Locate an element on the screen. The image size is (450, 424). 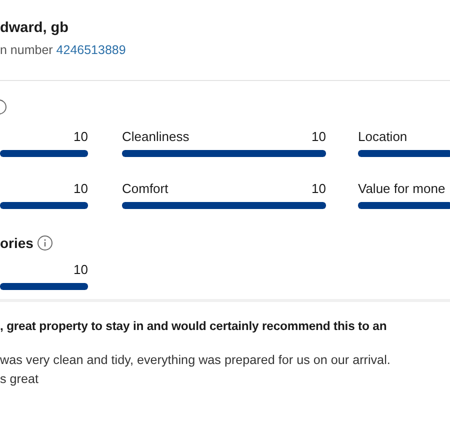
section-title: ories is located at coordinates (17, 243).